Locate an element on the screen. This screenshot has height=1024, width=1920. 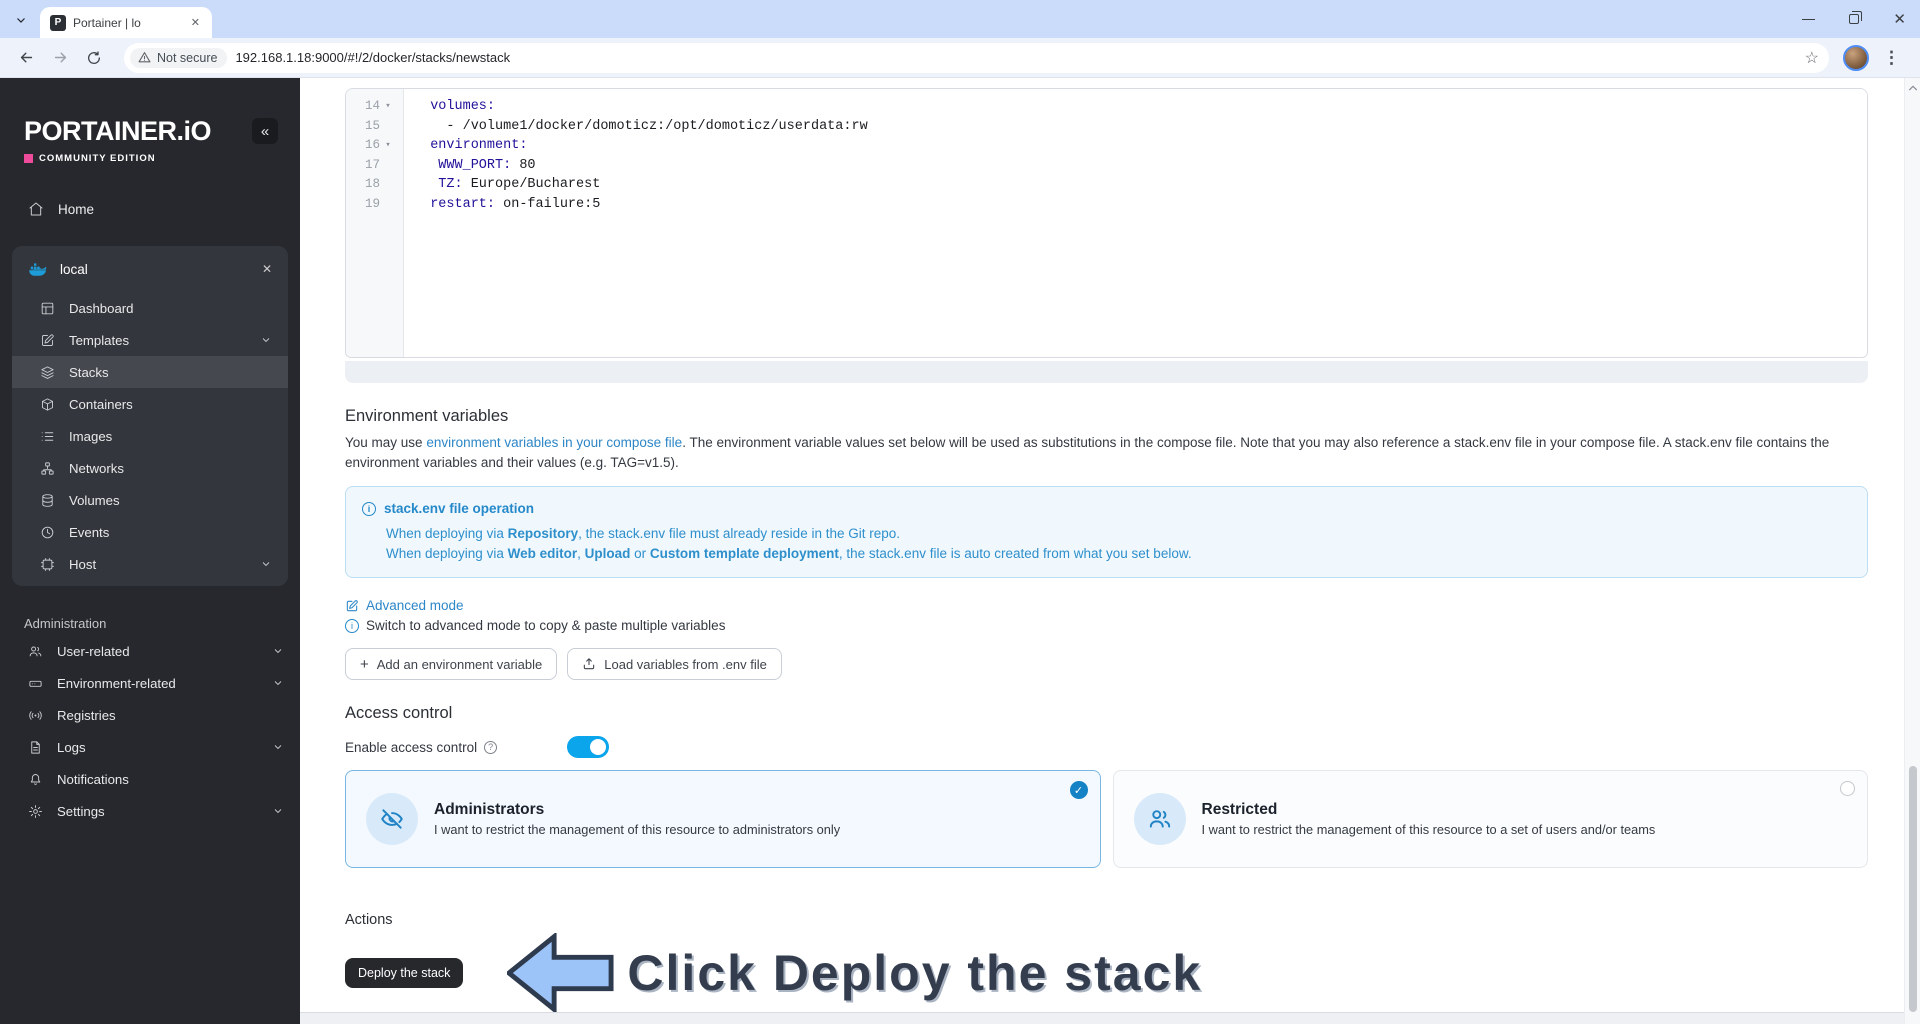
sidebar-item-environment-related: Environment-related is located at coordinates (150, 683).